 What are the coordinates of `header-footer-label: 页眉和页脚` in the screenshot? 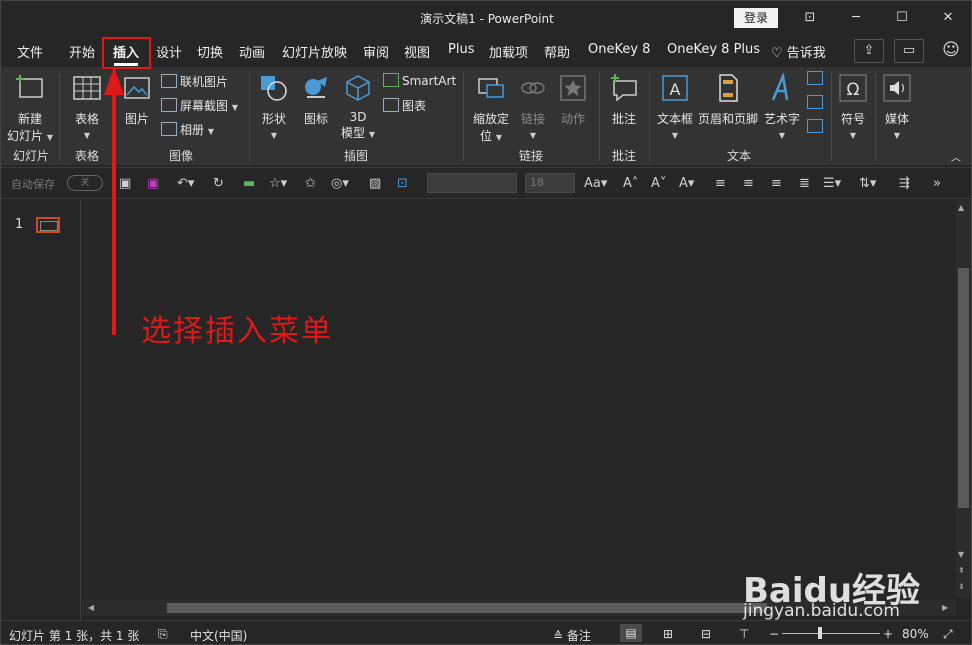 It's located at (727, 119).